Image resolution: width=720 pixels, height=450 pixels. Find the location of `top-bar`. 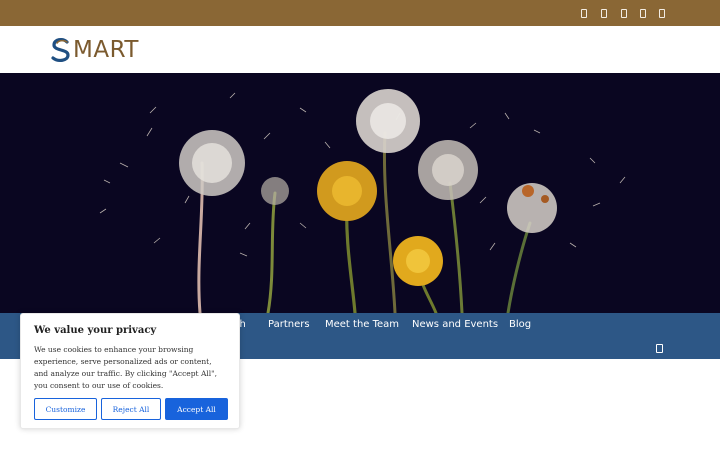

top-bar is located at coordinates (360, 13).